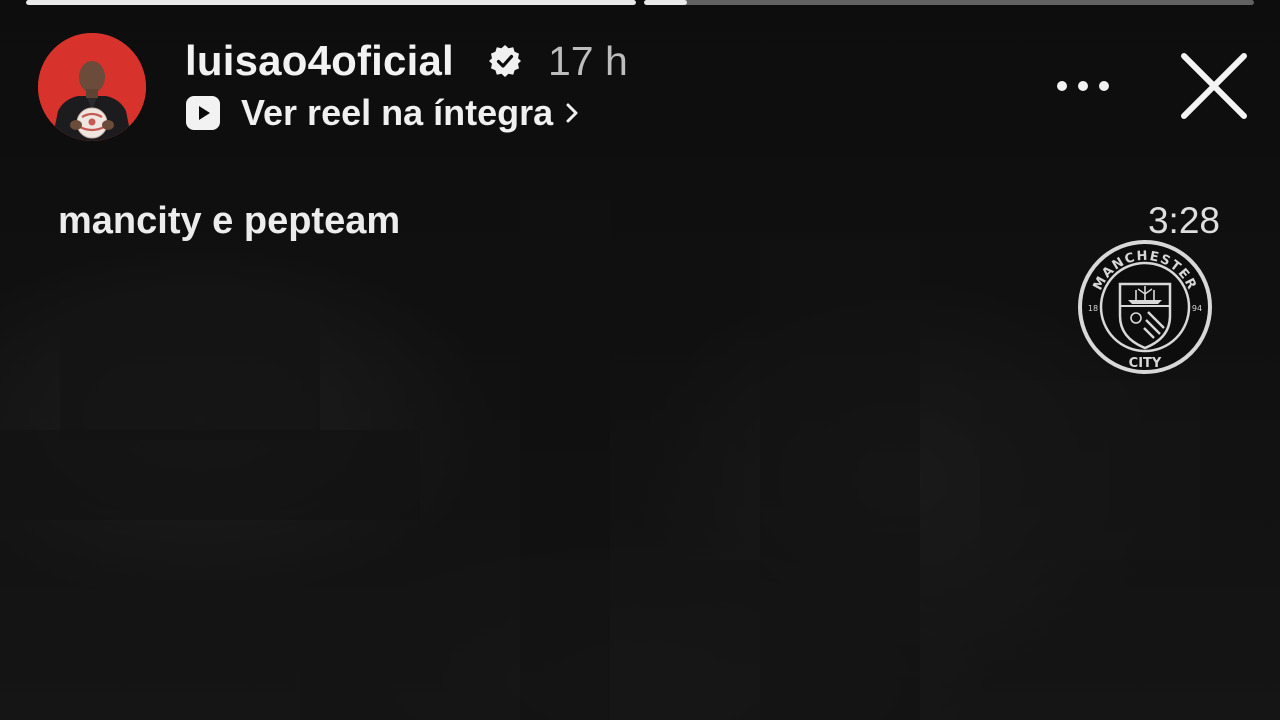  Describe the element at coordinates (505, 61) in the screenshot. I see `verified-badge-icon` at that location.